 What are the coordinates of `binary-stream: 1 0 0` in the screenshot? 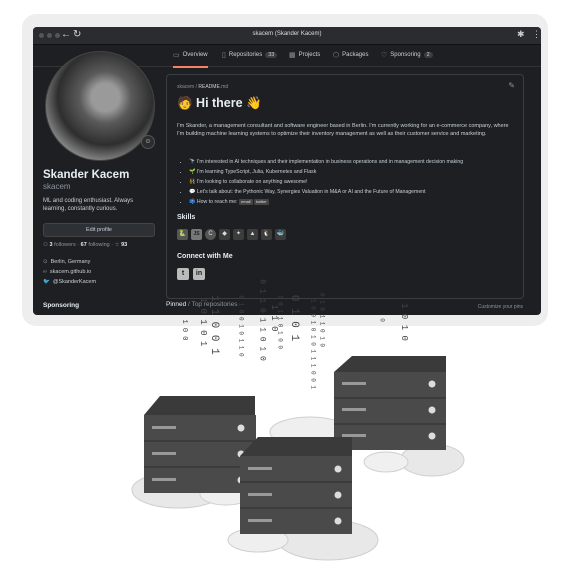 It's located at (184, 329).